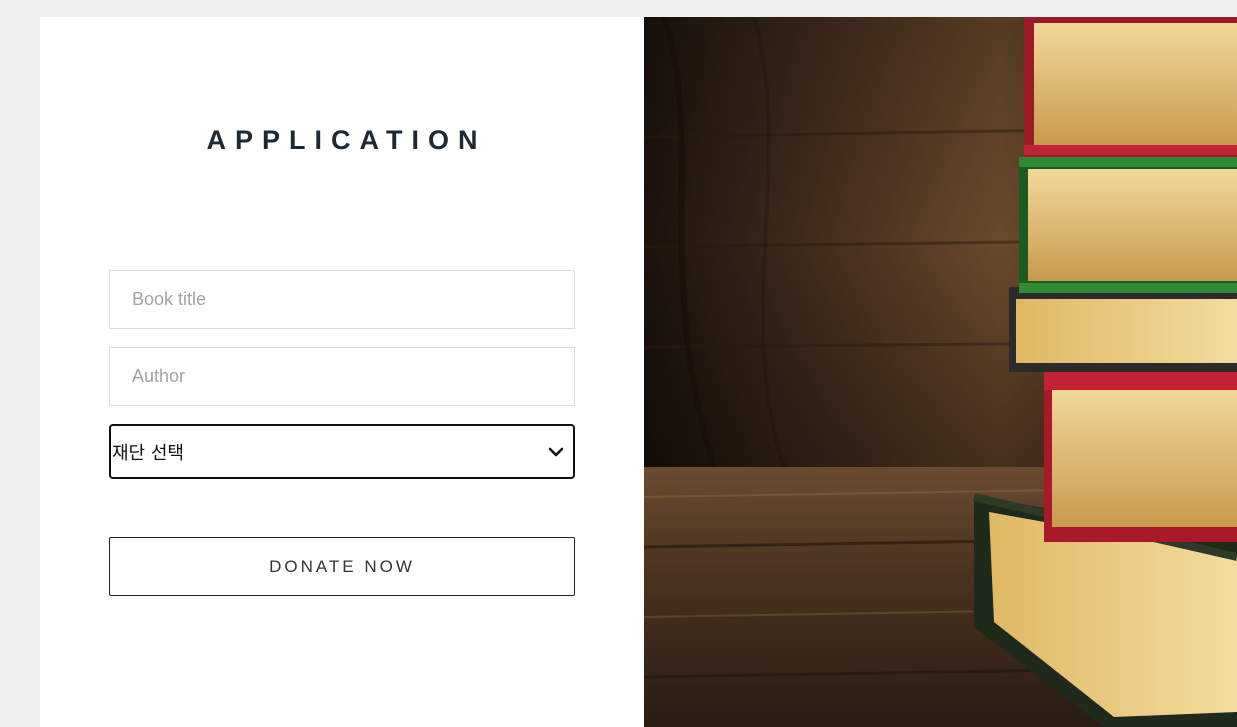  What do you see at coordinates (148, 453) in the screenshot?
I see `foundation-select-value: 재단 선택` at bounding box center [148, 453].